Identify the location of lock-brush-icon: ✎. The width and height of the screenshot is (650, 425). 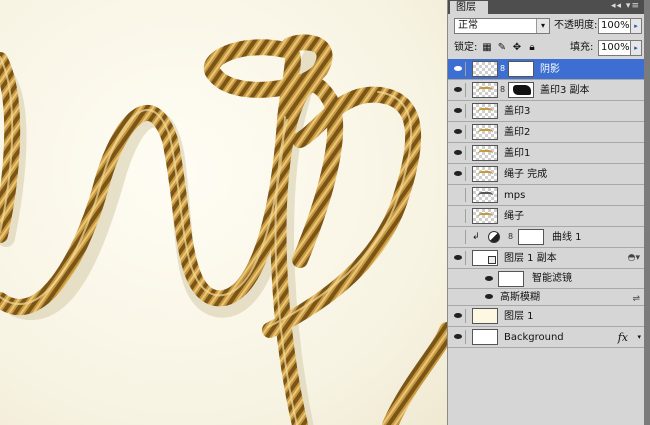
(502, 48).